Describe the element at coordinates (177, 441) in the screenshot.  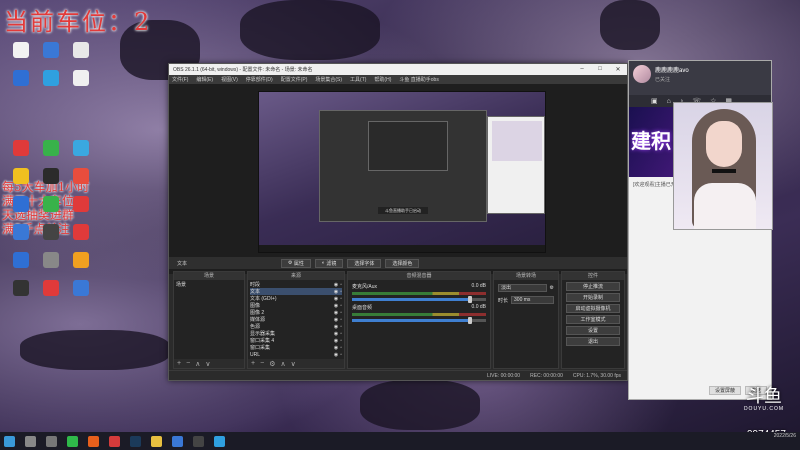
I see `app-icon` at that location.